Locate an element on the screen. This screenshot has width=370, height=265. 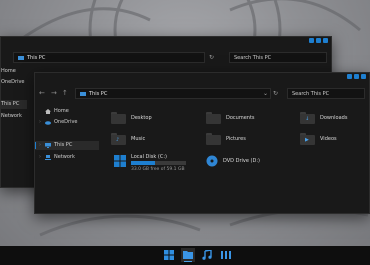
drive-c: Local Disk (C:) 33.0 GB free of 59.1 GB is located at coordinates (164, 164).